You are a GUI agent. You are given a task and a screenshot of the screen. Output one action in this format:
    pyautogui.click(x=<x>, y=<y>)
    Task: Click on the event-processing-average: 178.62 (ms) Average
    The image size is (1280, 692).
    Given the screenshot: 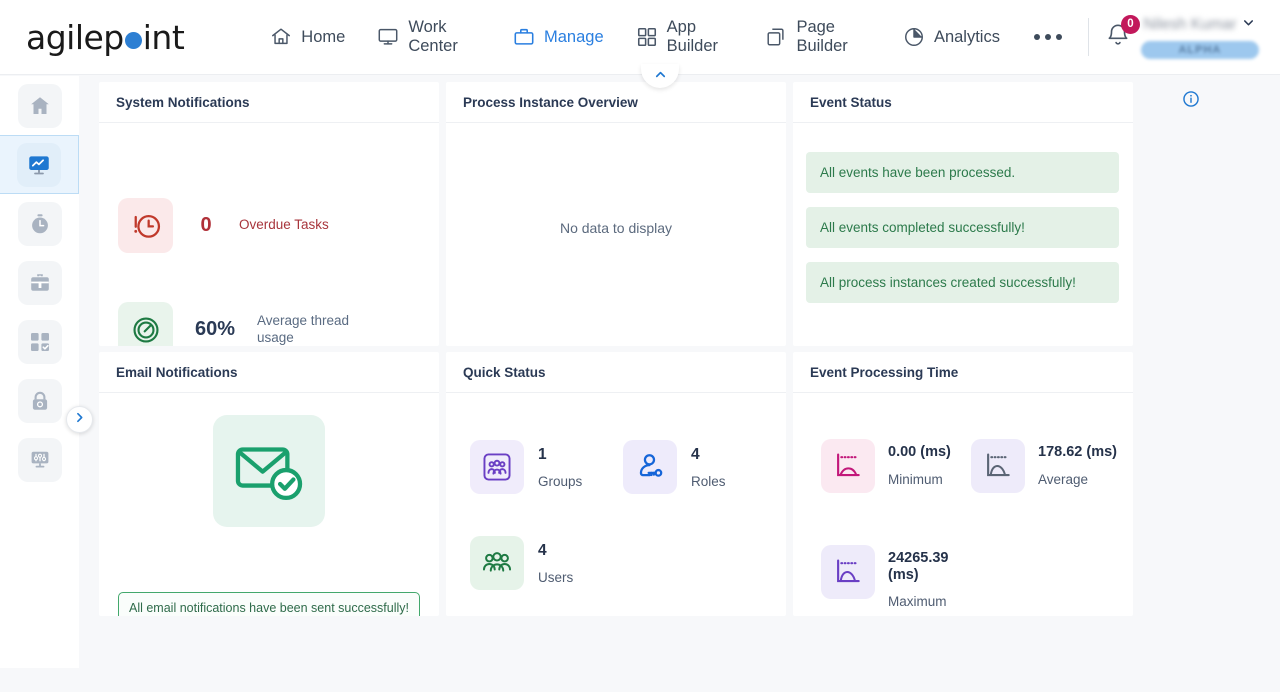 What is the action you would take?
    pyautogui.click(x=1044, y=466)
    